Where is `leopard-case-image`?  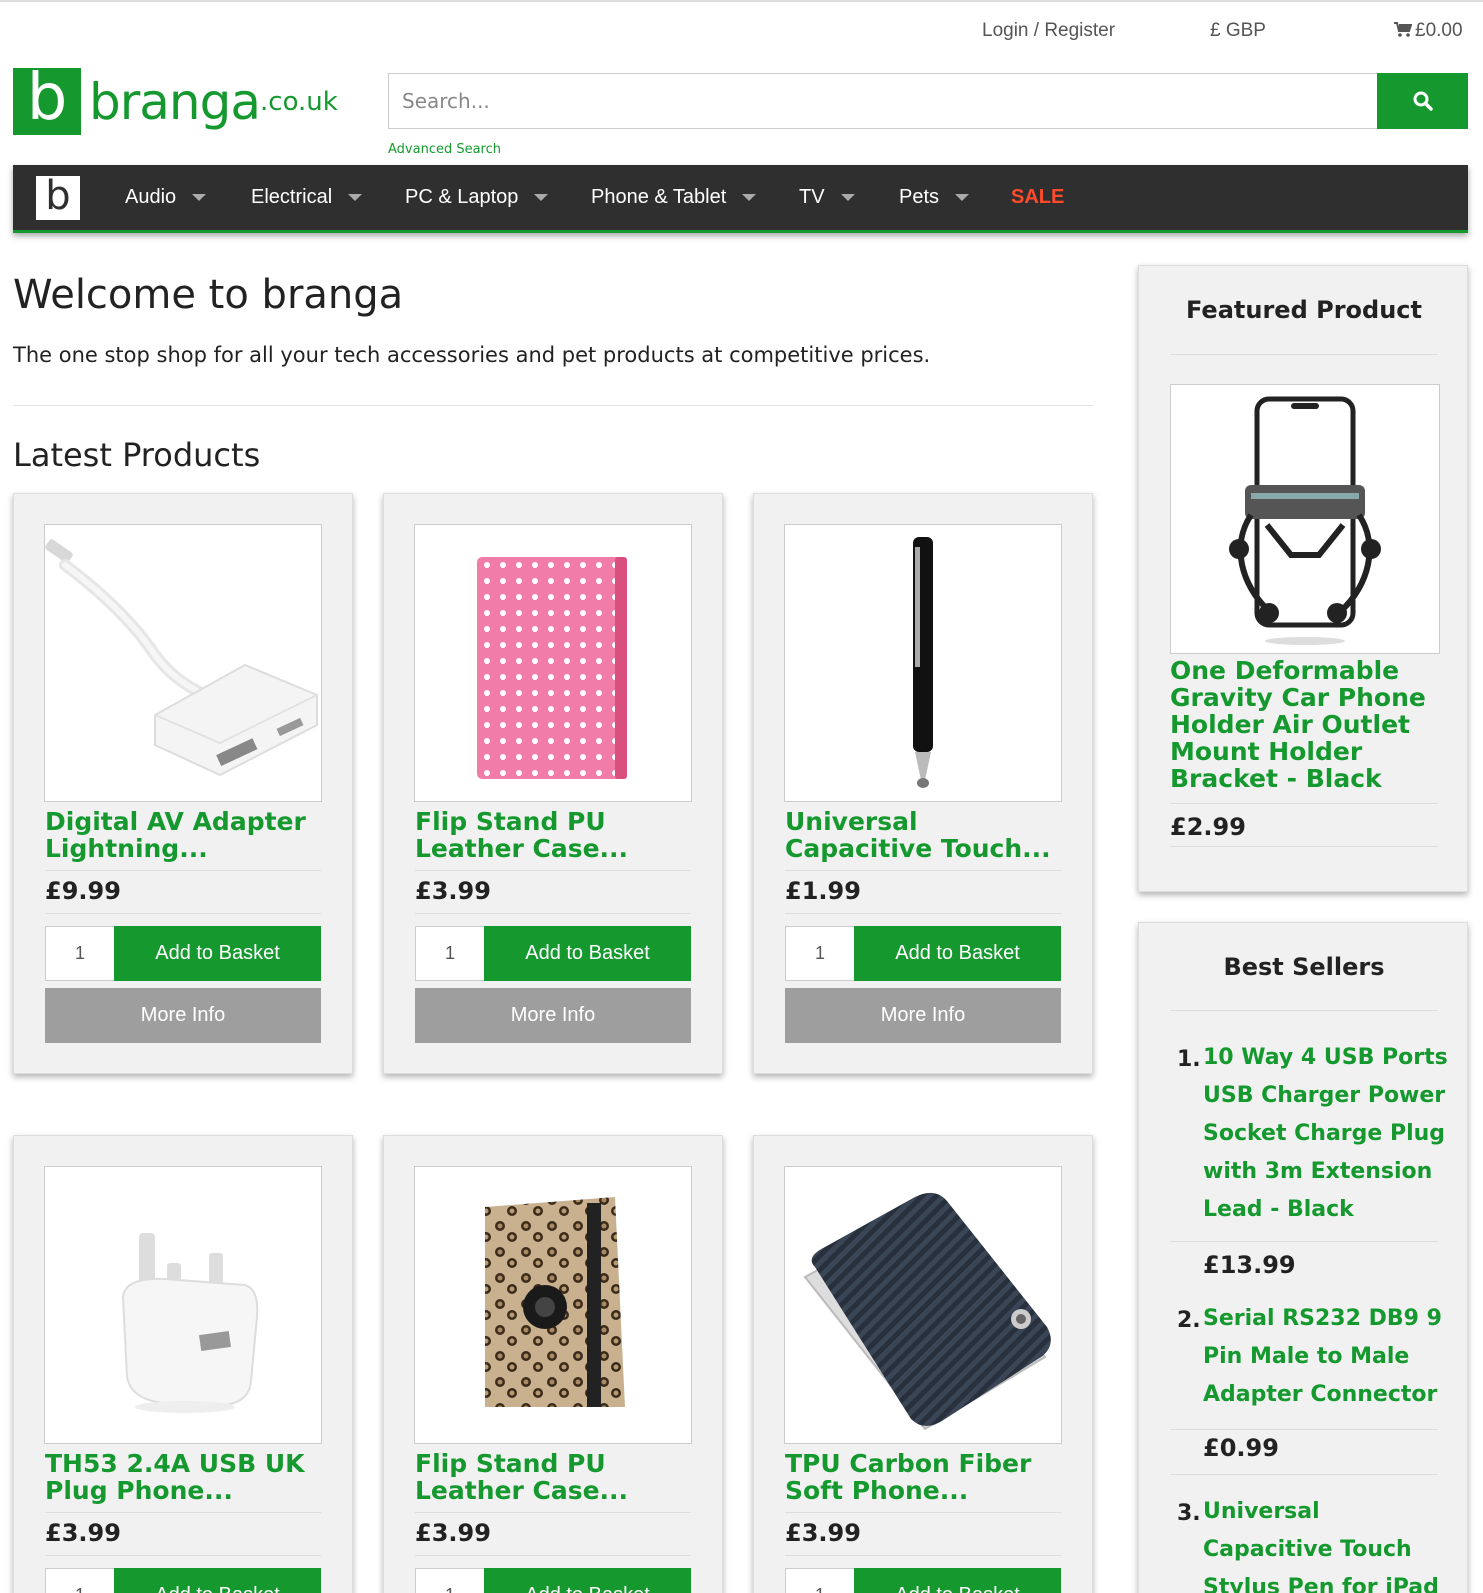 leopard-case-image is located at coordinates (555, 1302).